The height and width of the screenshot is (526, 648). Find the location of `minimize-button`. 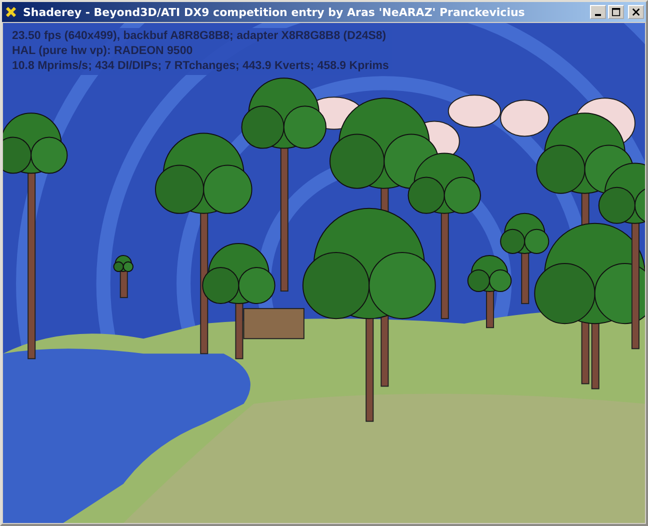

minimize-button is located at coordinates (598, 12).